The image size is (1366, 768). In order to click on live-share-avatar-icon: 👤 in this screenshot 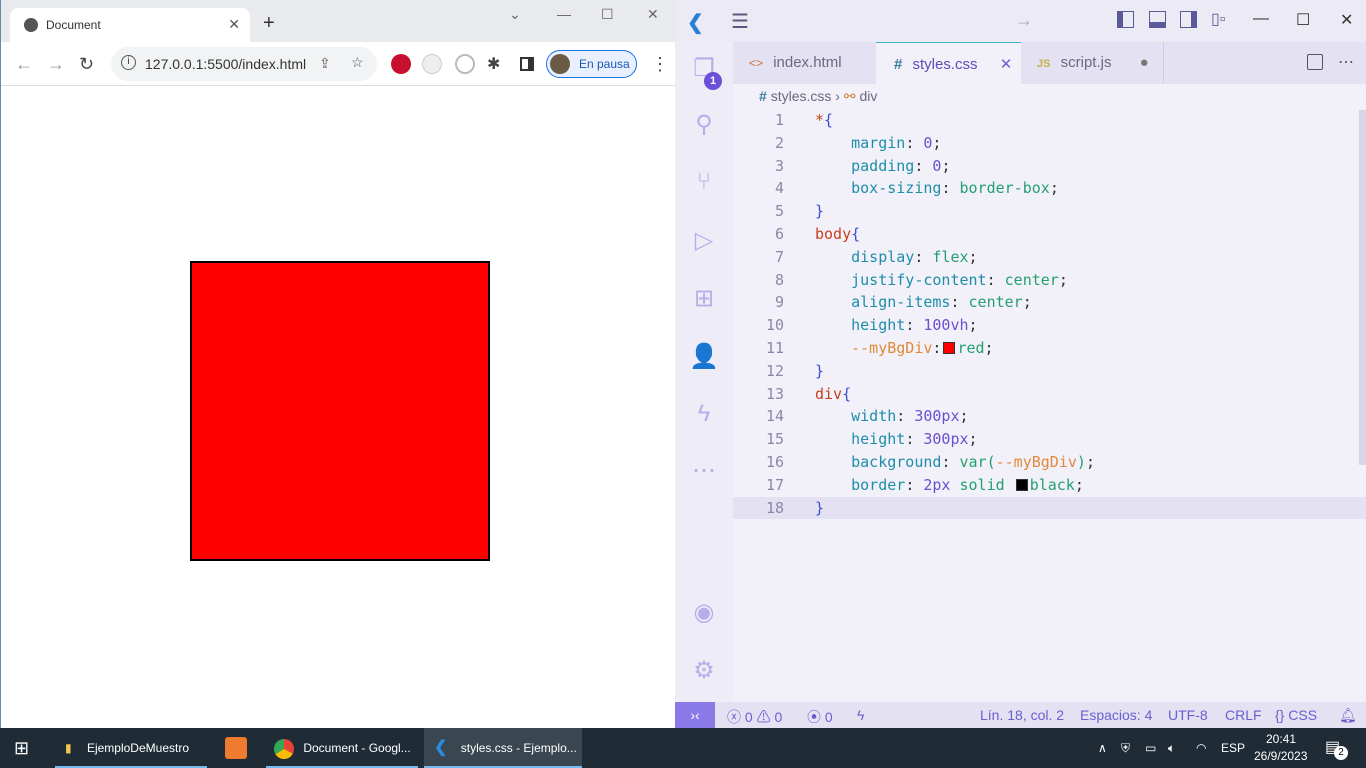, I will do `click(704, 357)`.